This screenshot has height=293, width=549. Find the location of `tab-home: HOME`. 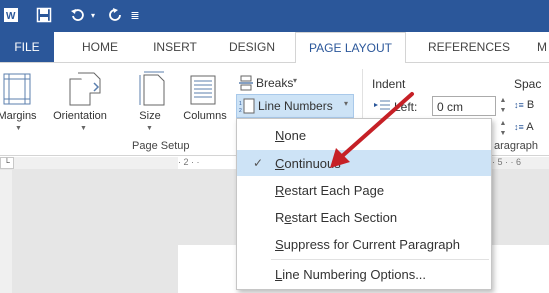

tab-home: HOME is located at coordinates (100, 47).